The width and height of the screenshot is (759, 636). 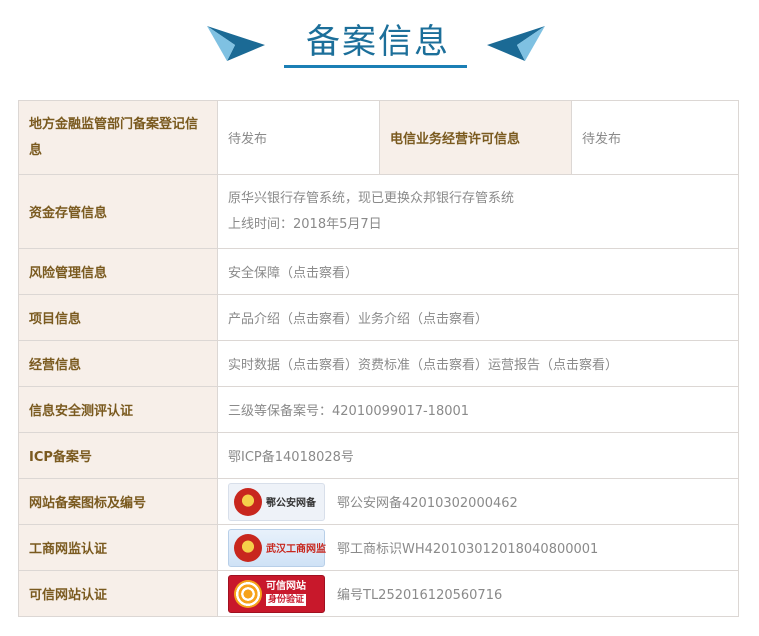 I want to click on row-label: 资金存管信息, so click(x=118, y=211).